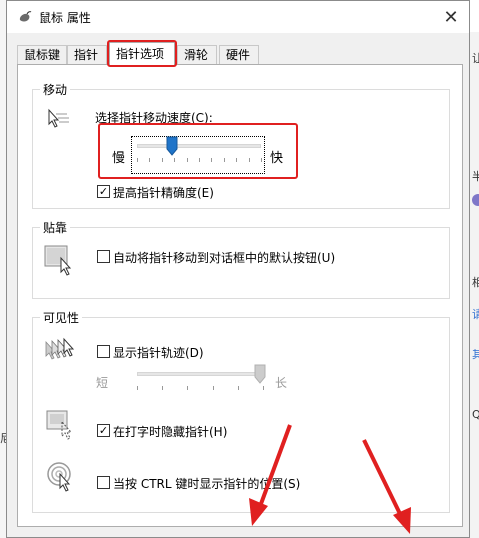 This screenshot has width=479, height=538. Describe the element at coordinates (102, 383) in the screenshot. I see `short-label: 短` at that location.